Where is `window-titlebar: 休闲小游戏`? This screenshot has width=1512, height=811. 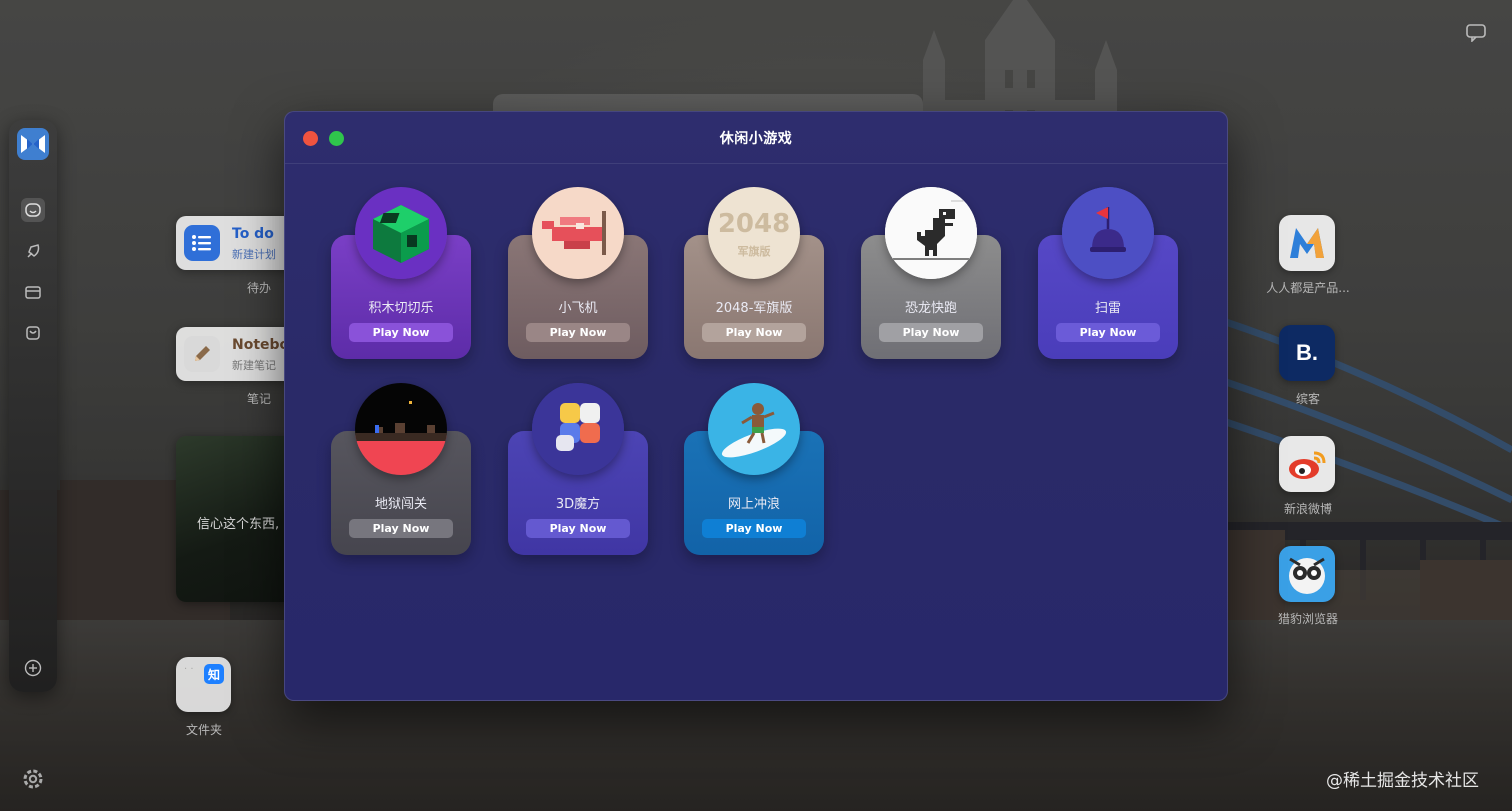 window-titlebar: 休闲小游戏 is located at coordinates (756, 138).